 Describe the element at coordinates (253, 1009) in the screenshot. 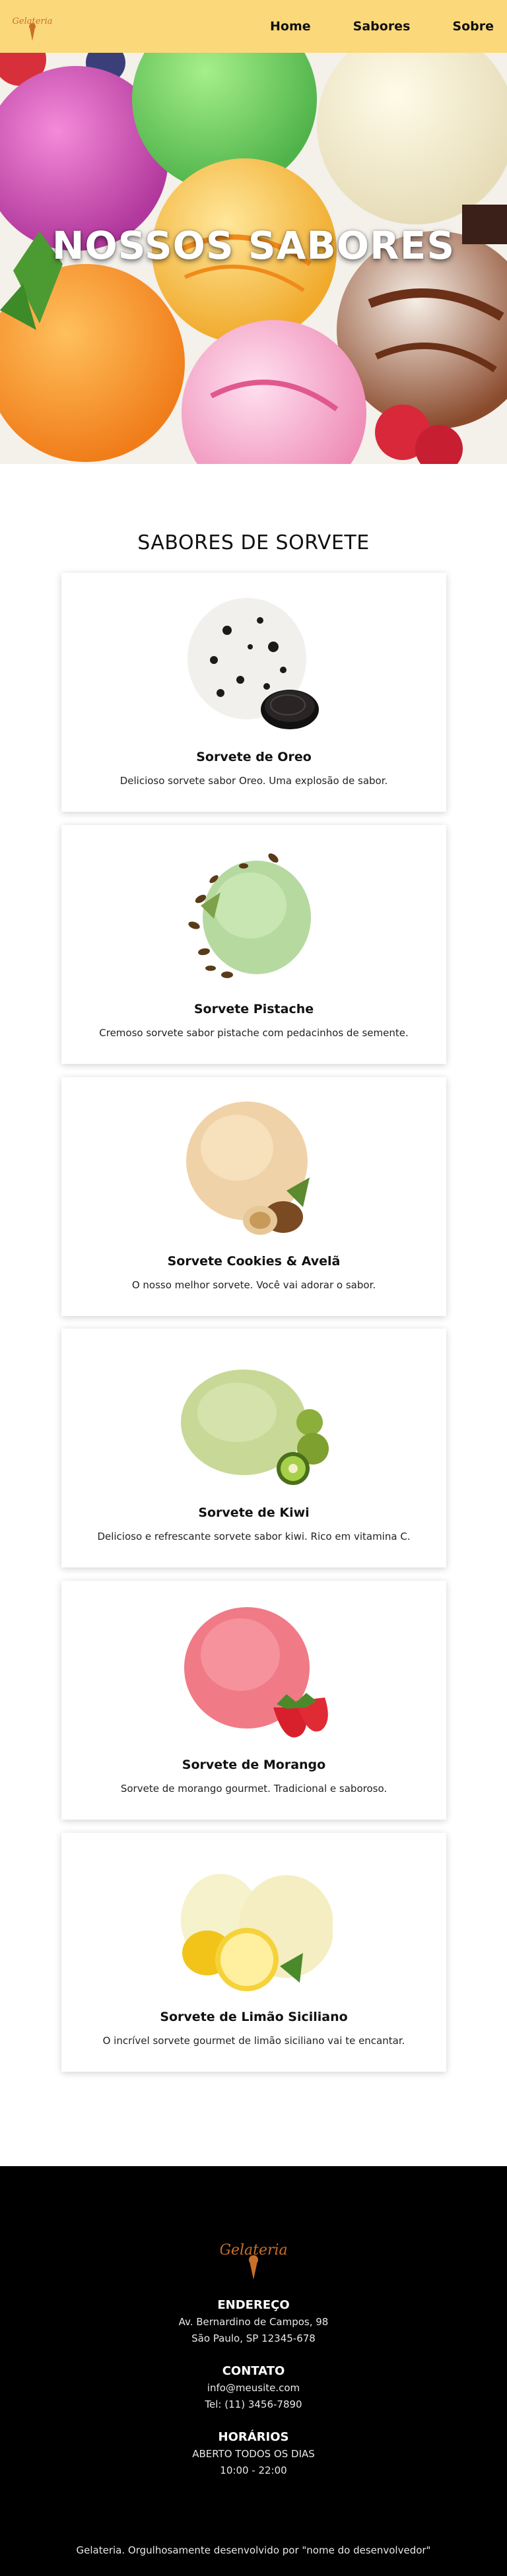

I see `flavor-name: Sorvete Pistache` at that location.